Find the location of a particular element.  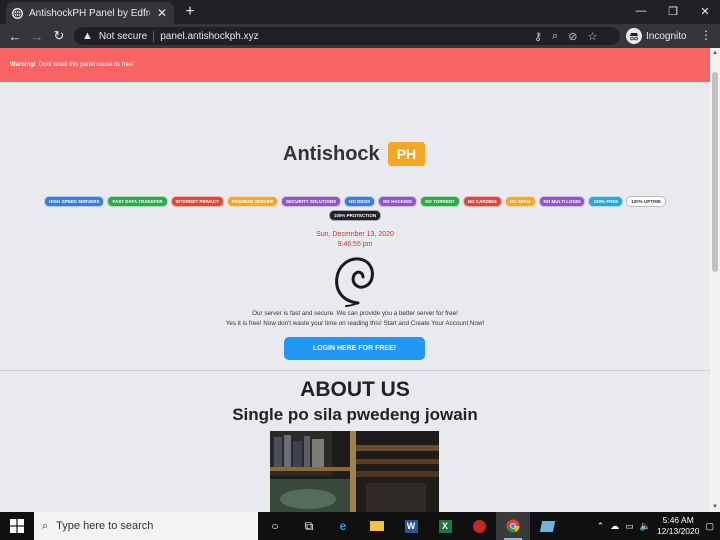

red-app-icon is located at coordinates (479, 526).